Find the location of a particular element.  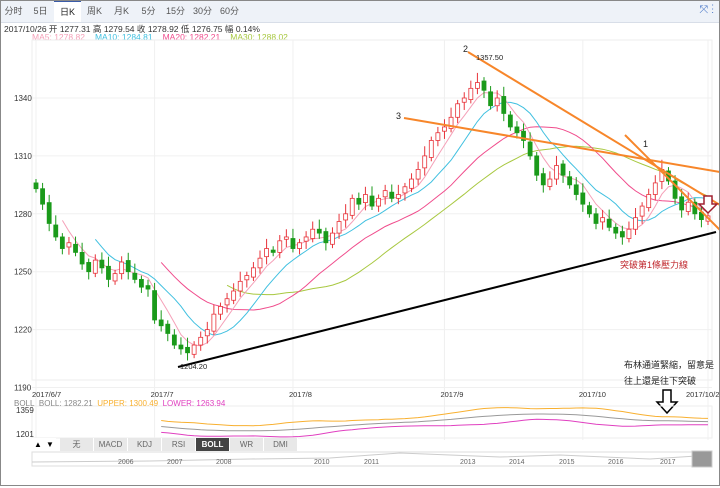

navigator-year: 2006 is located at coordinates (126, 462).